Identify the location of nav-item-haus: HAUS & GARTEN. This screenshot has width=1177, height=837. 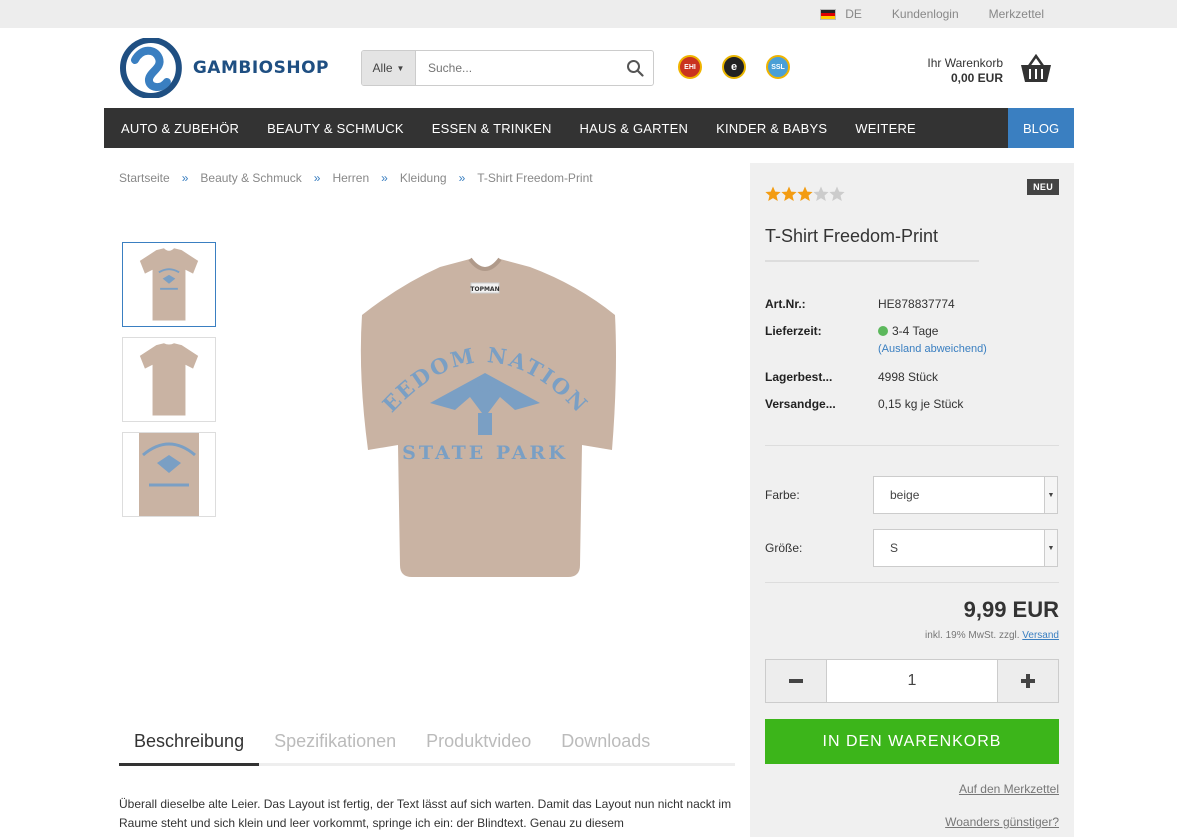
(635, 128).